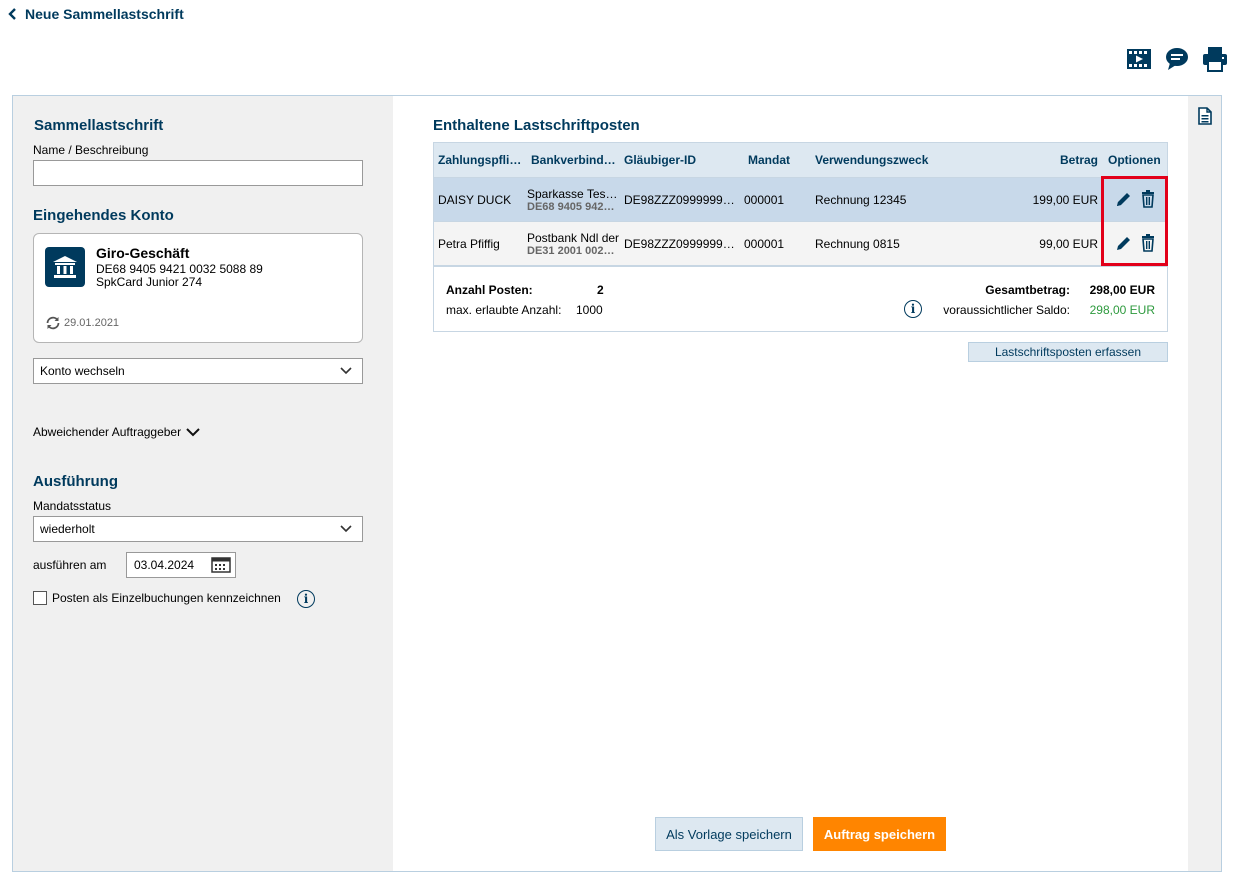  I want to click on chevron-left-icon, so click(12, 14).